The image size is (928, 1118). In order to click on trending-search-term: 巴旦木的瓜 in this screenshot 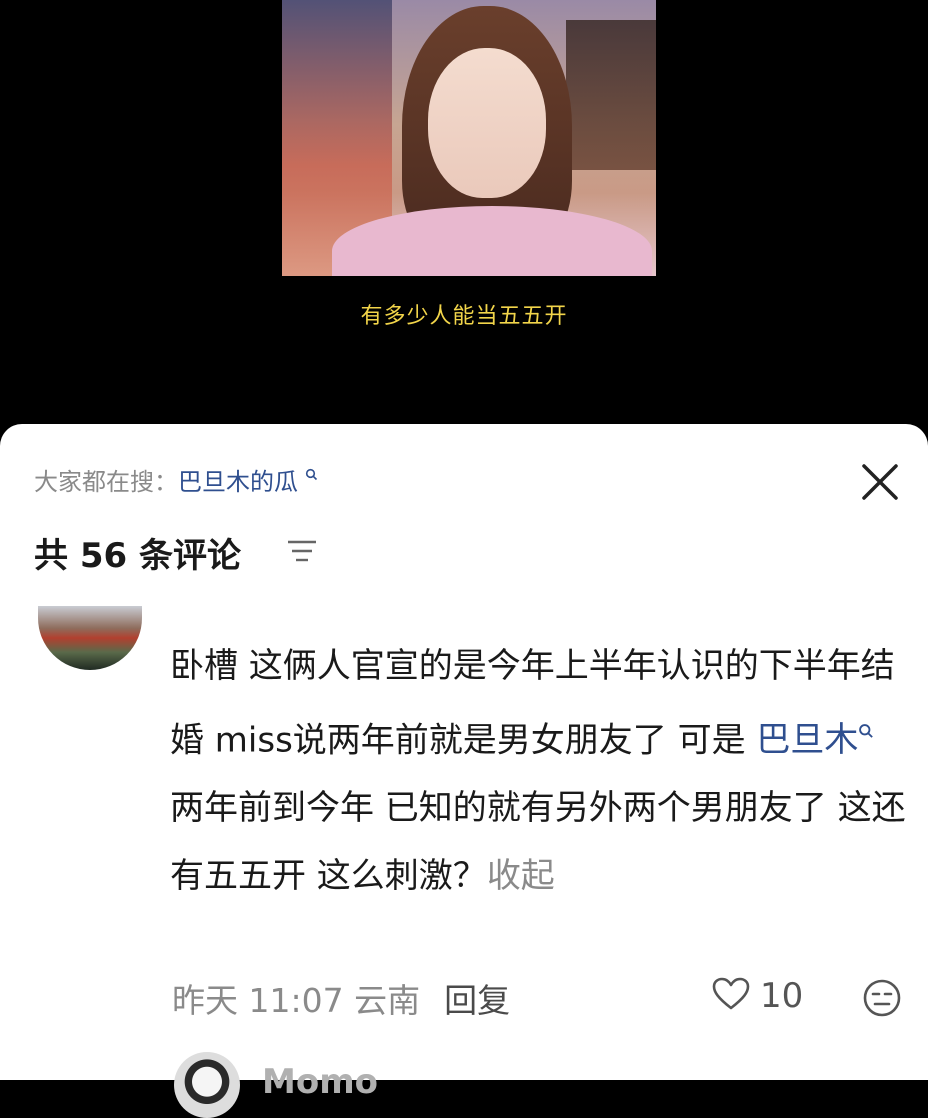, I will do `click(238, 482)`.